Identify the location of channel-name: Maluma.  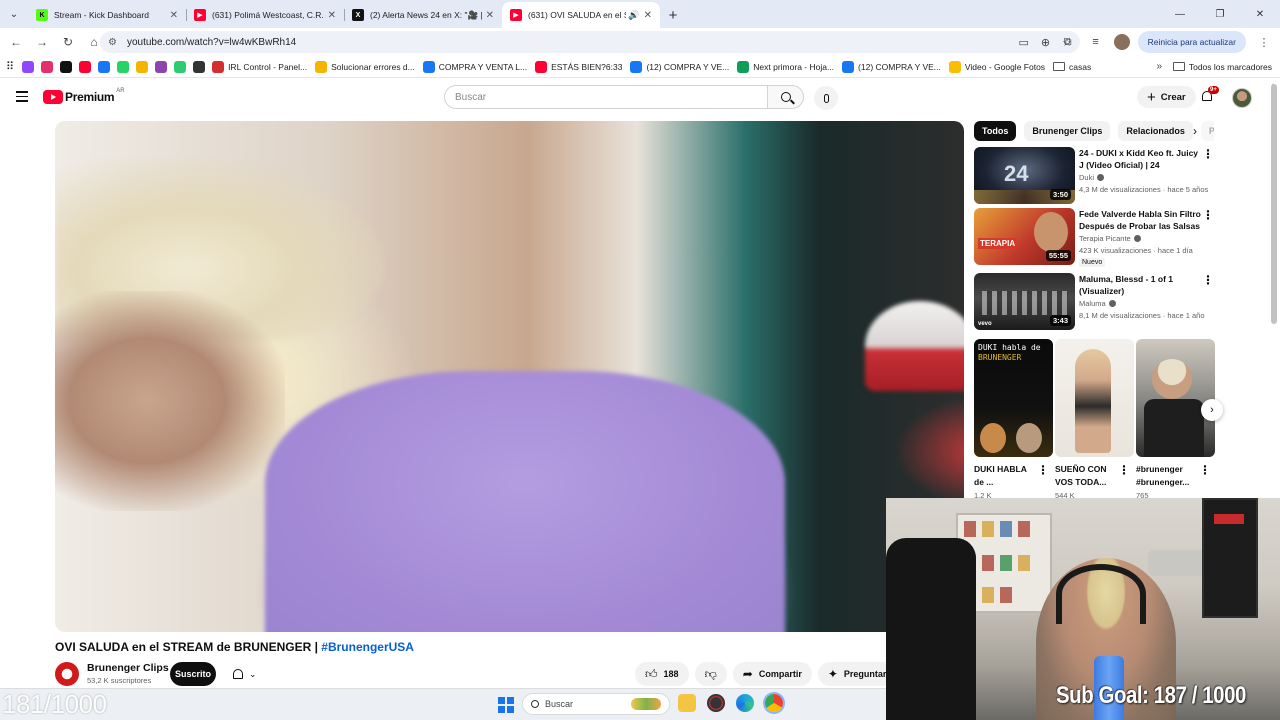
(1092, 303).